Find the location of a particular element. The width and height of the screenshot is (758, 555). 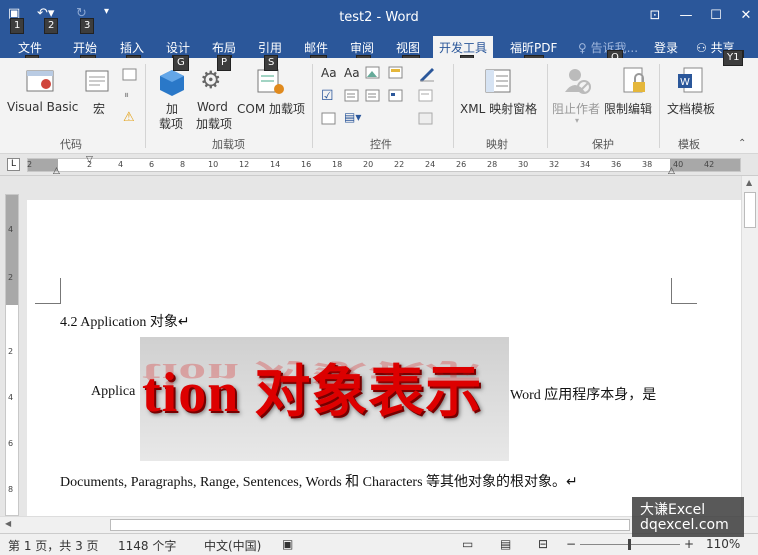

watermark-line1: 大谦Excel is located at coordinates (673, 510).